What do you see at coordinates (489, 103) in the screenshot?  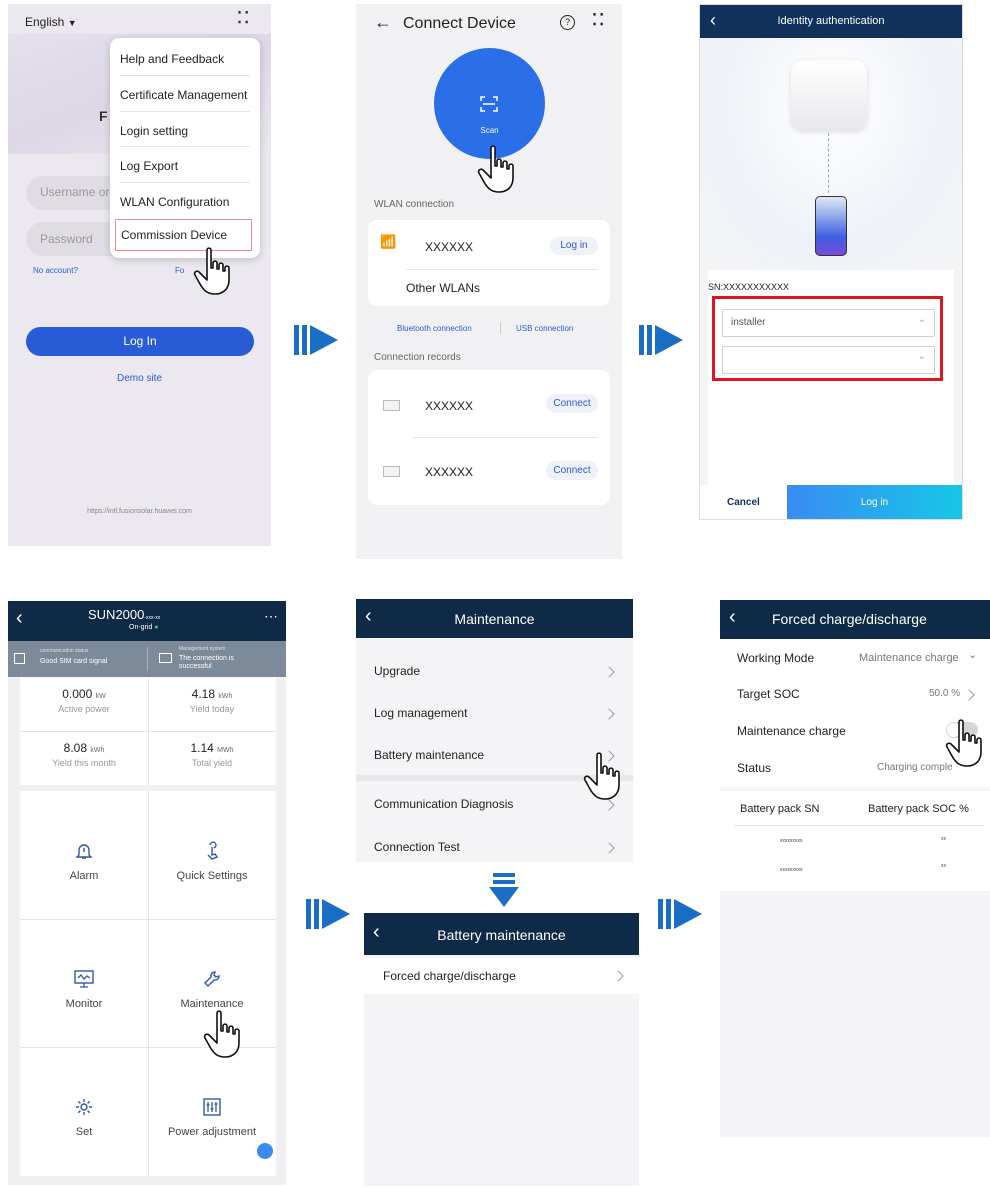 I see `scan-button: Scan` at bounding box center [489, 103].